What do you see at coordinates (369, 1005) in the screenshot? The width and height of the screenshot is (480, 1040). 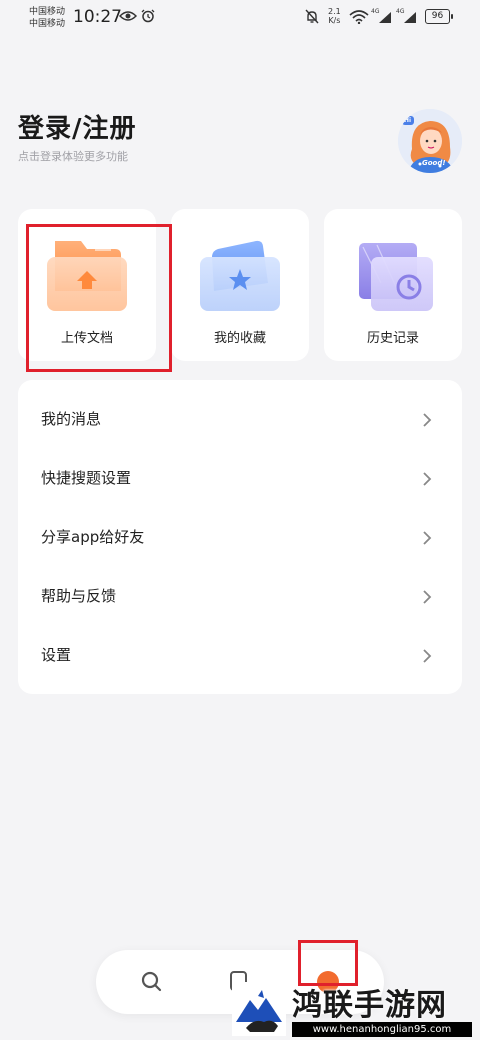 I see `watermark-title: 鸿联手游网` at bounding box center [369, 1005].